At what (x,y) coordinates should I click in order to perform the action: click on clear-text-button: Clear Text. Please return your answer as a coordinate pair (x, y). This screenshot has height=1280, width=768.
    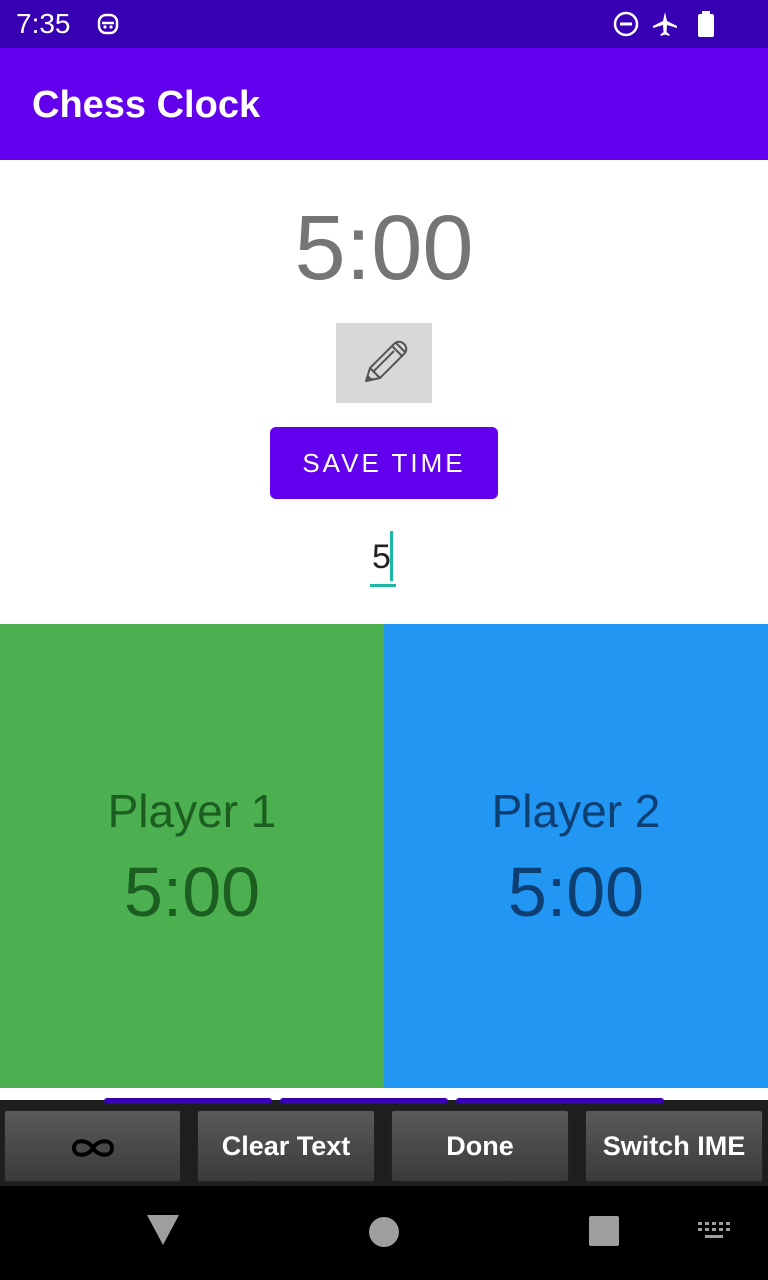
    Looking at the image, I should click on (286, 1146).